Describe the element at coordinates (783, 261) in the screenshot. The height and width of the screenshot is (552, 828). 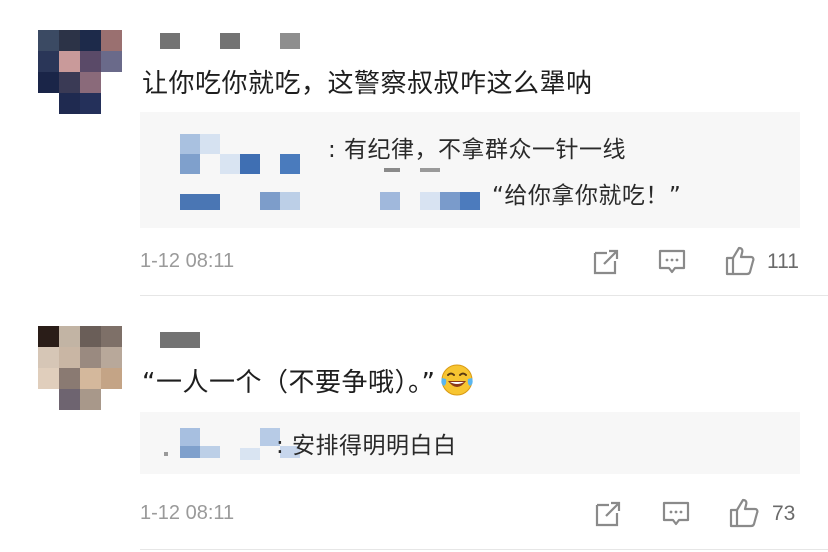
I see `like-count: 111` at that location.